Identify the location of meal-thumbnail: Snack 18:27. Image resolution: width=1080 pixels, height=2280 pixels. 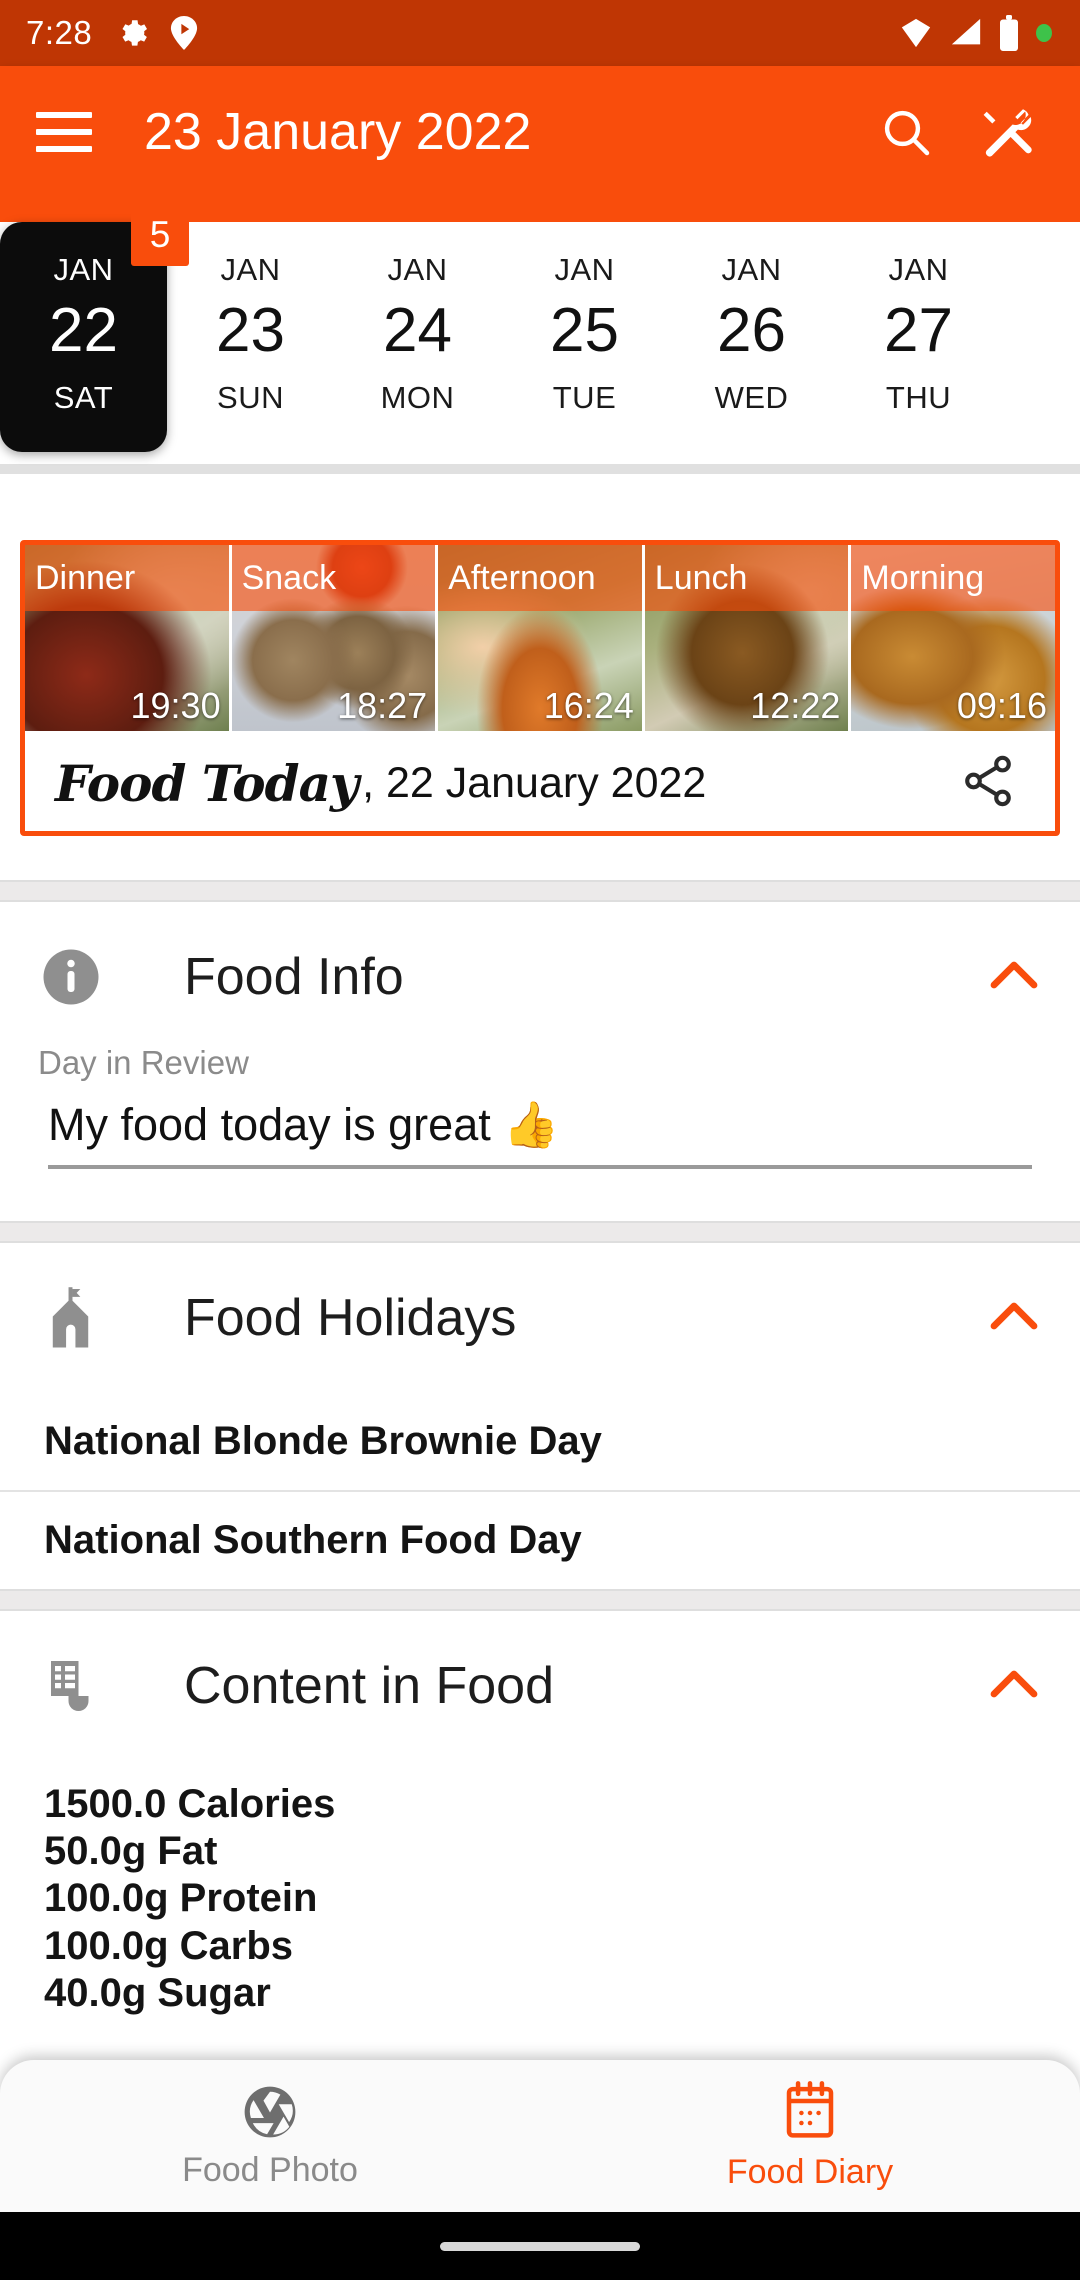
(335, 638).